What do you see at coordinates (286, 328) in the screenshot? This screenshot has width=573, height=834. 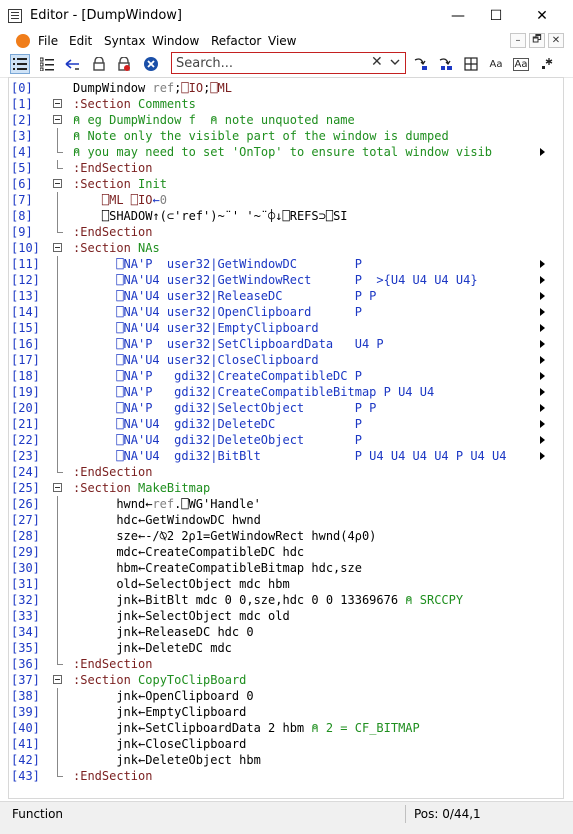 I see `code-line: [15] ⎕NA'U4 user32|EmptyClipboard` at bounding box center [286, 328].